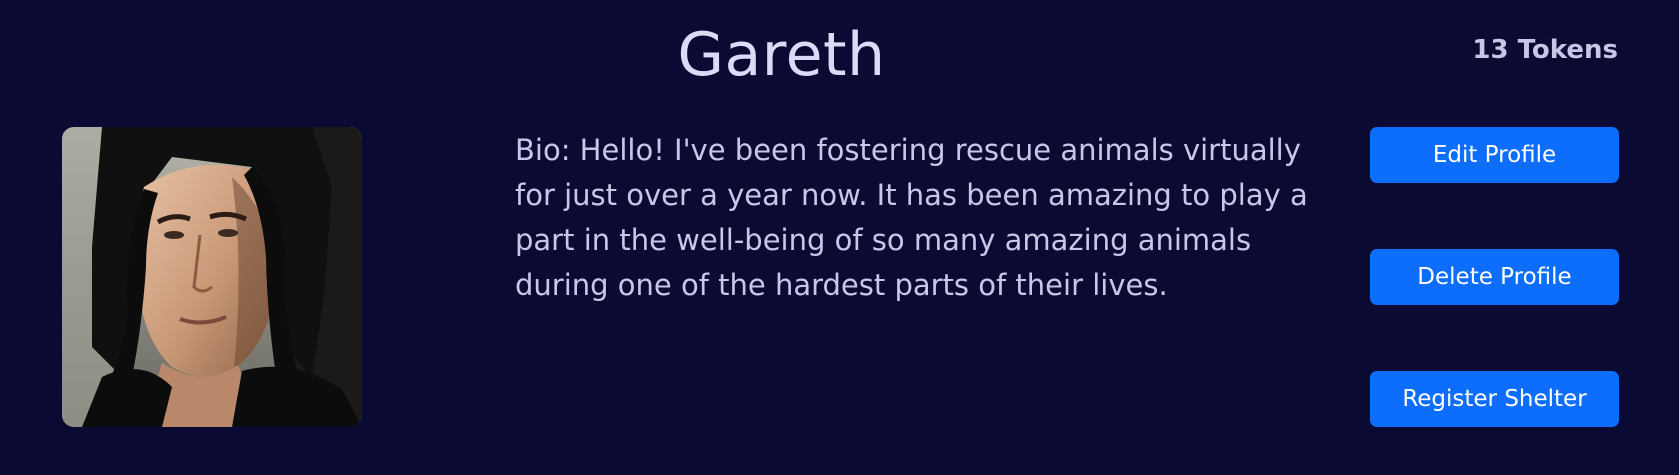  I want to click on token-count: 13 Tokens, so click(1545, 50).